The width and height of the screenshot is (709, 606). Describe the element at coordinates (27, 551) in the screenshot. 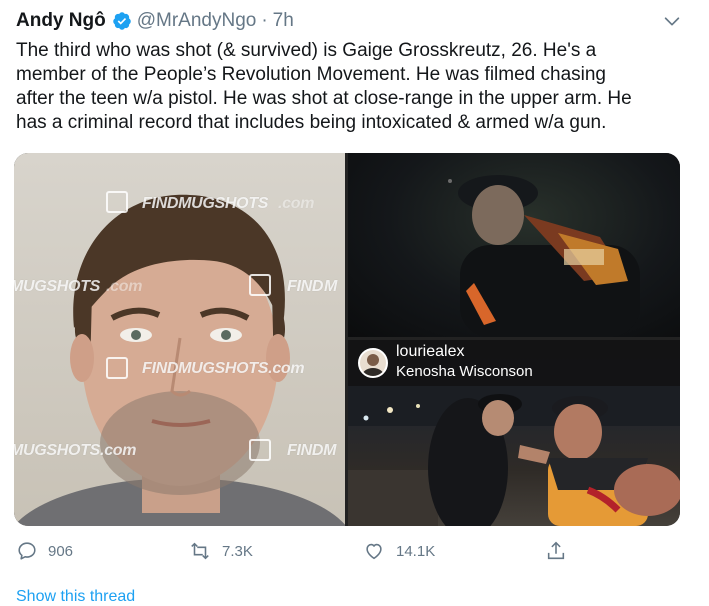

I see `reply-icon` at that location.